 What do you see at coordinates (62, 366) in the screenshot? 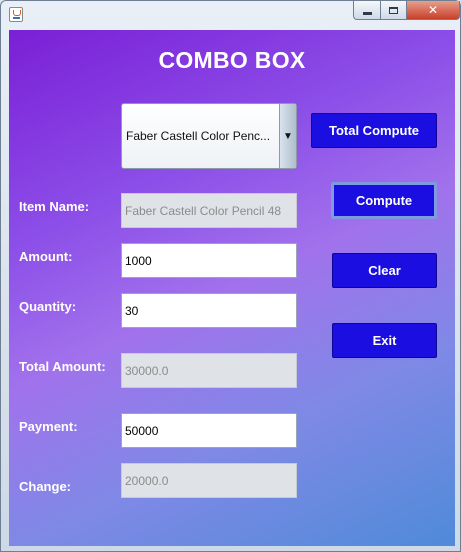
I see `total-amount-label: Total Amount:` at bounding box center [62, 366].